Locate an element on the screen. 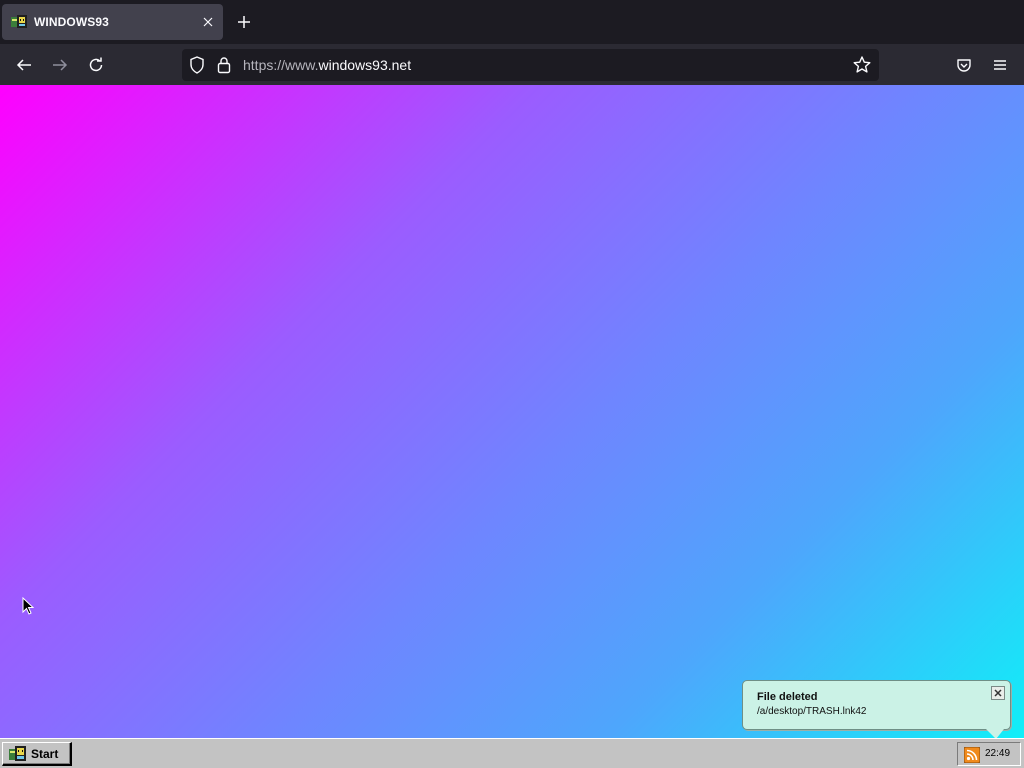 This screenshot has height=768, width=1024. notification-close-icon is located at coordinates (998, 693).